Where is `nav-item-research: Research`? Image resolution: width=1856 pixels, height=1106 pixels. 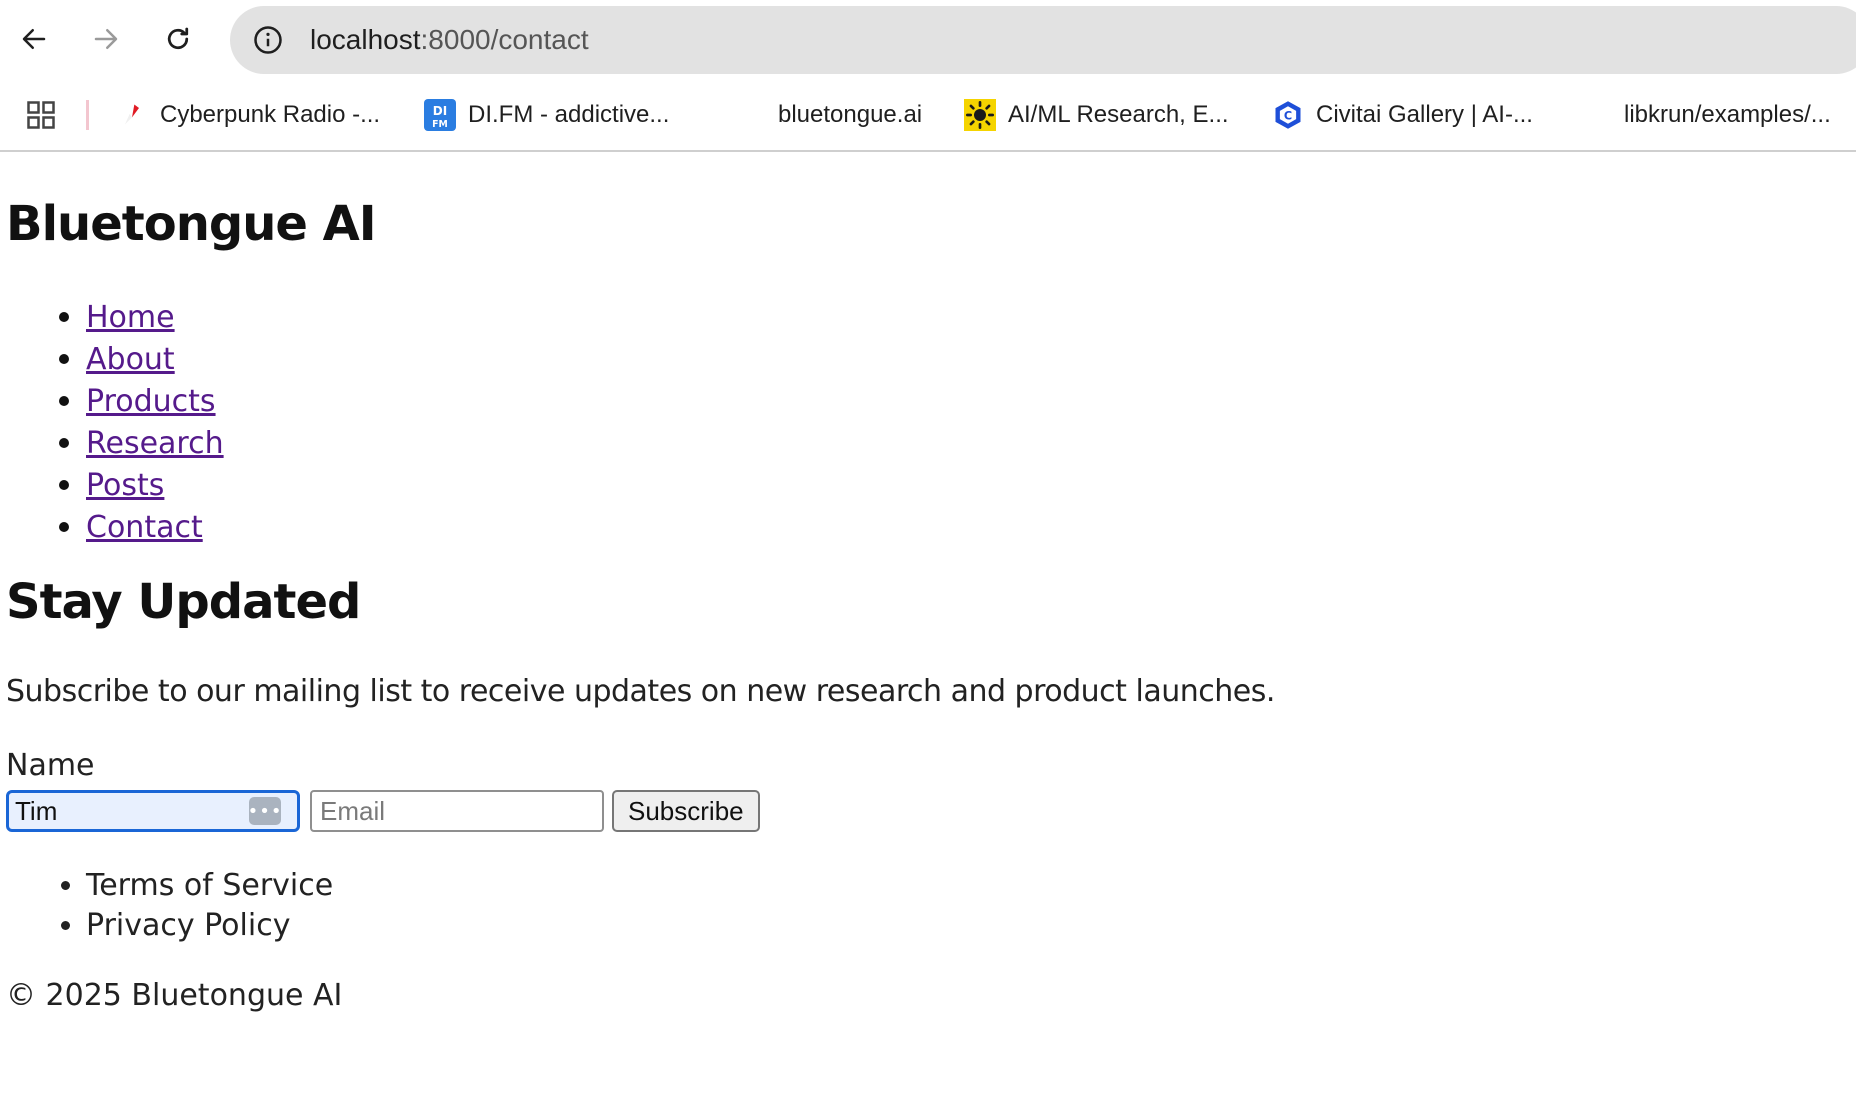
nav-item-research: Research is located at coordinates (155, 443).